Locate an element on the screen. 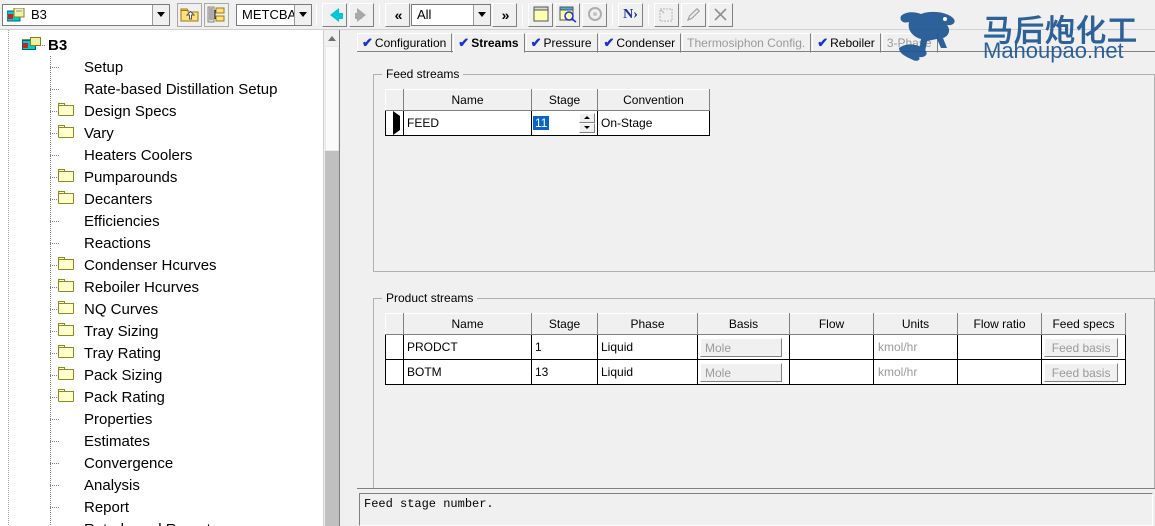 This screenshot has height=526, width=1155. settings-button is located at coordinates (594, 14).